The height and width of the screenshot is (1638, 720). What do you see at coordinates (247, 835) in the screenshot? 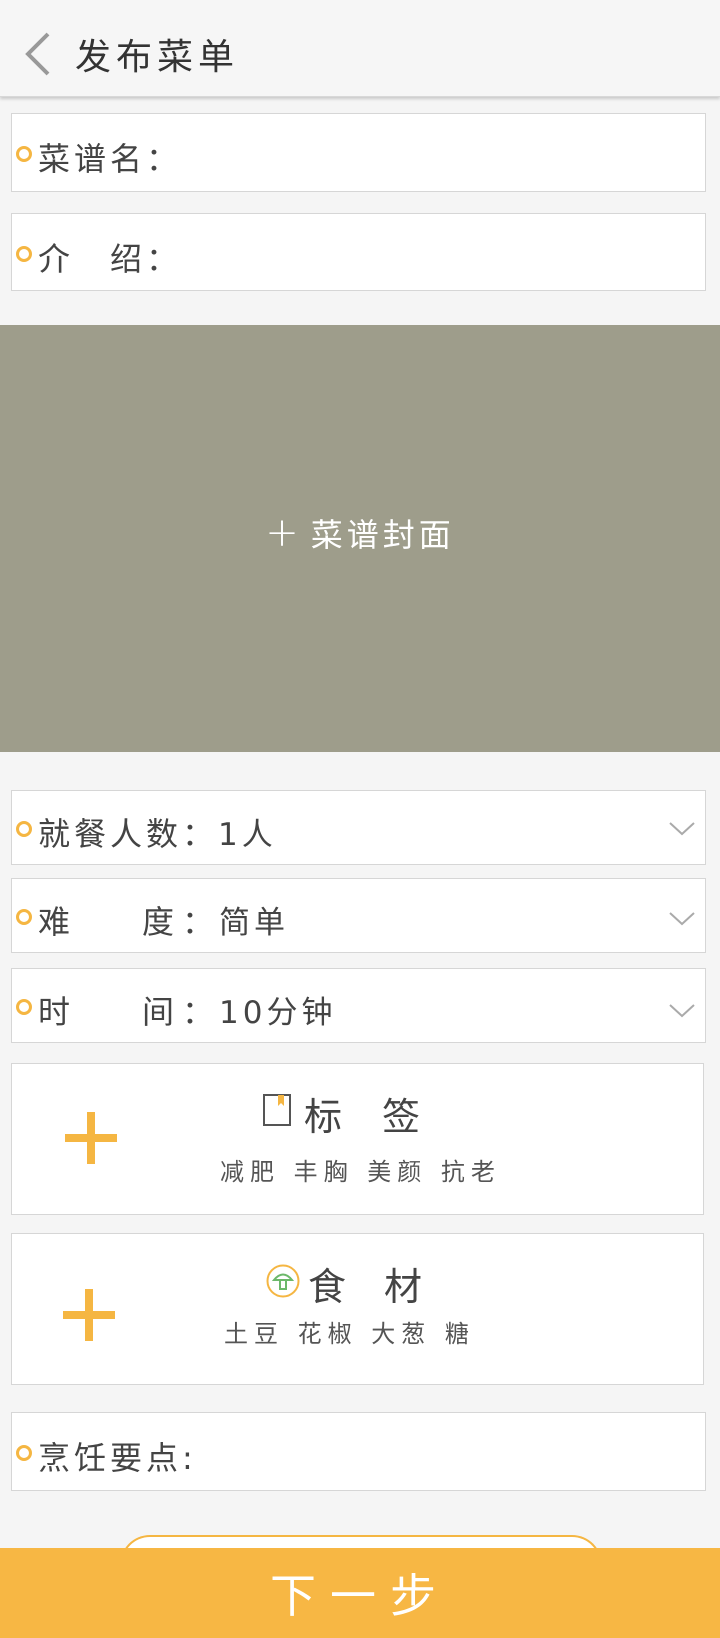
I see `diners-value: 1人` at bounding box center [247, 835].